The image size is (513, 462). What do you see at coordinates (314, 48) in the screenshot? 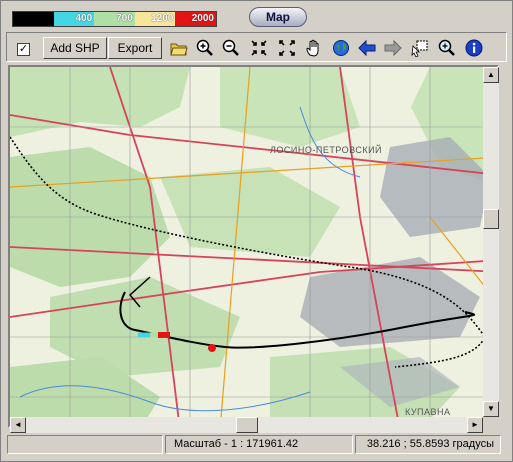
I see `pan-hand-icon` at bounding box center [314, 48].